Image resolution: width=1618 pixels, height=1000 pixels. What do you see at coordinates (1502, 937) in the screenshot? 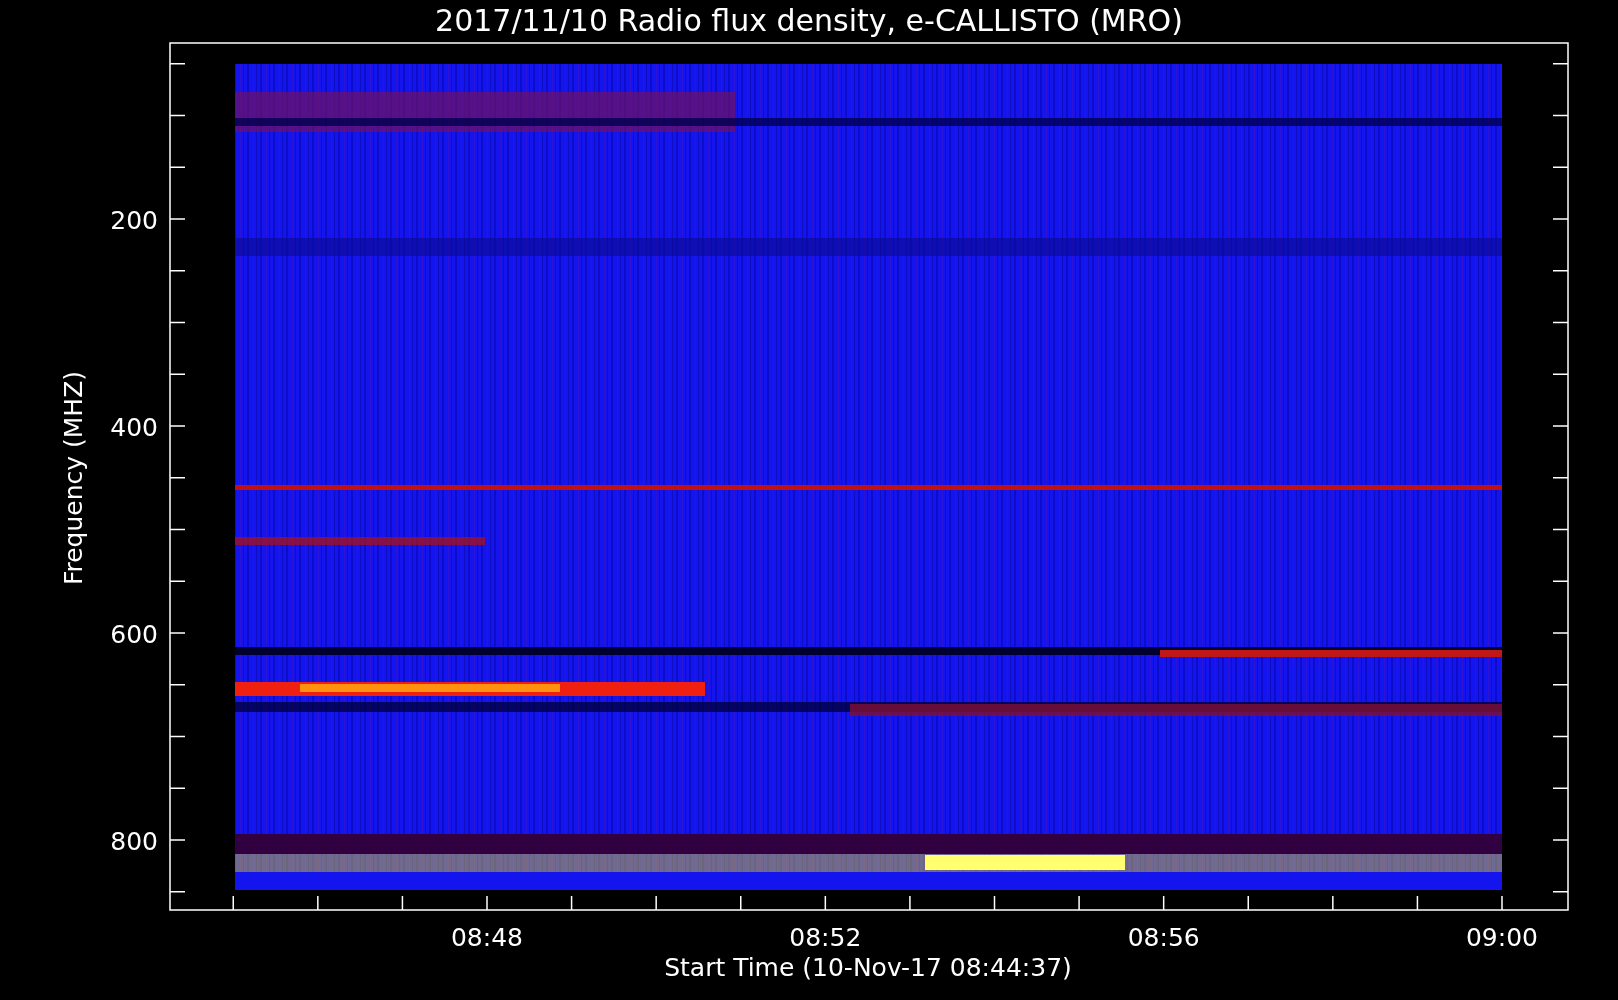
I see `x-tick-label: 09:00` at bounding box center [1502, 937].